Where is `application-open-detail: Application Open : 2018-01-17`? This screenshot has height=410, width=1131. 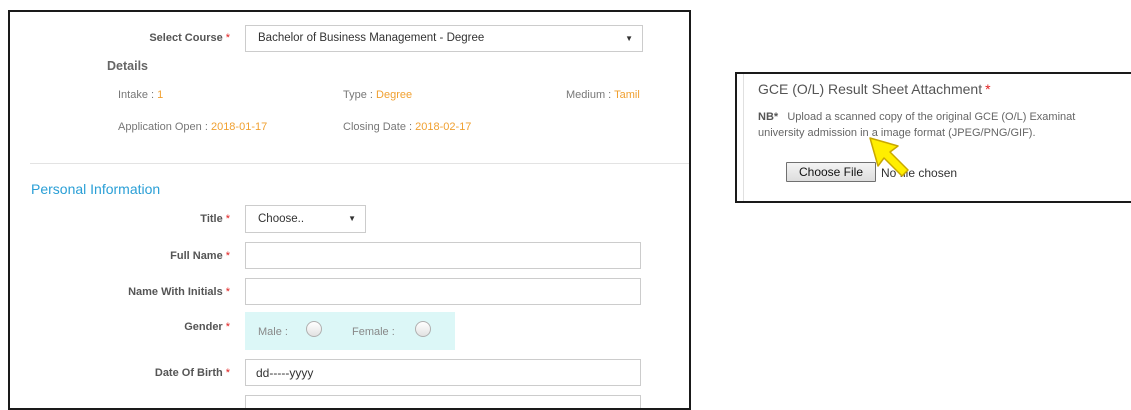 application-open-detail: Application Open : 2018-01-17 is located at coordinates (193, 127).